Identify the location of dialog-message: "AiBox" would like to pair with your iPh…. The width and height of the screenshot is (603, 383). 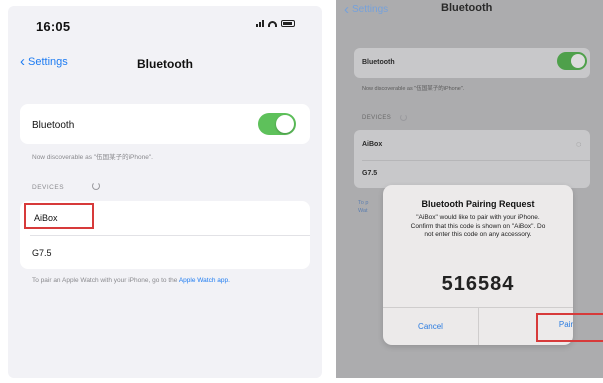
(478, 226).